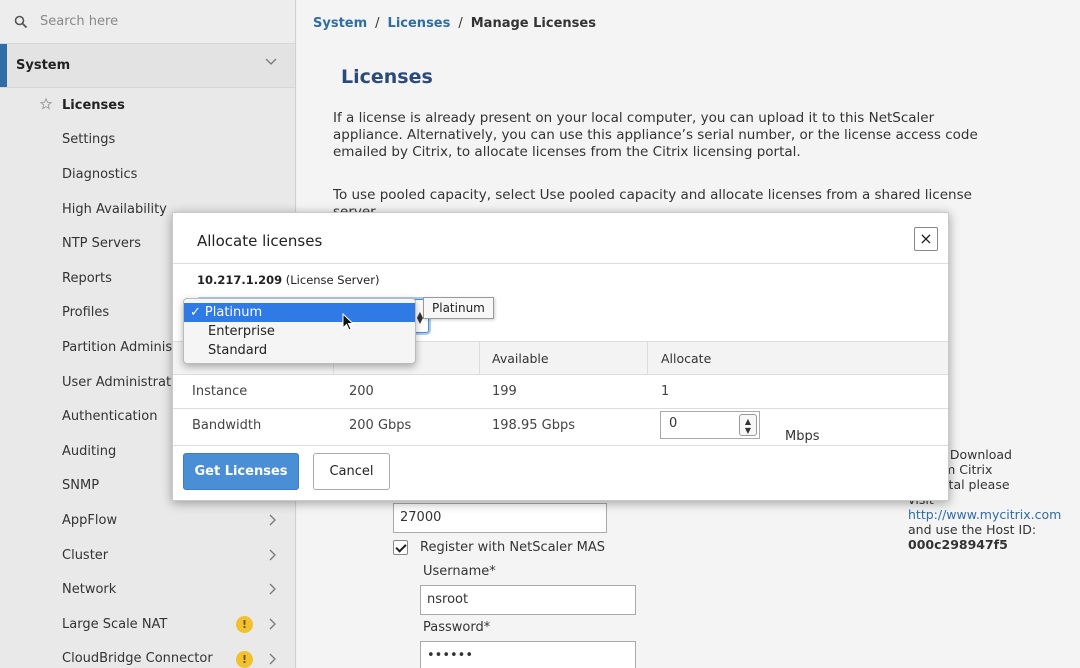 The image size is (1080, 668). What do you see at coordinates (79, 21) in the screenshot?
I see `search-input: Search here` at bounding box center [79, 21].